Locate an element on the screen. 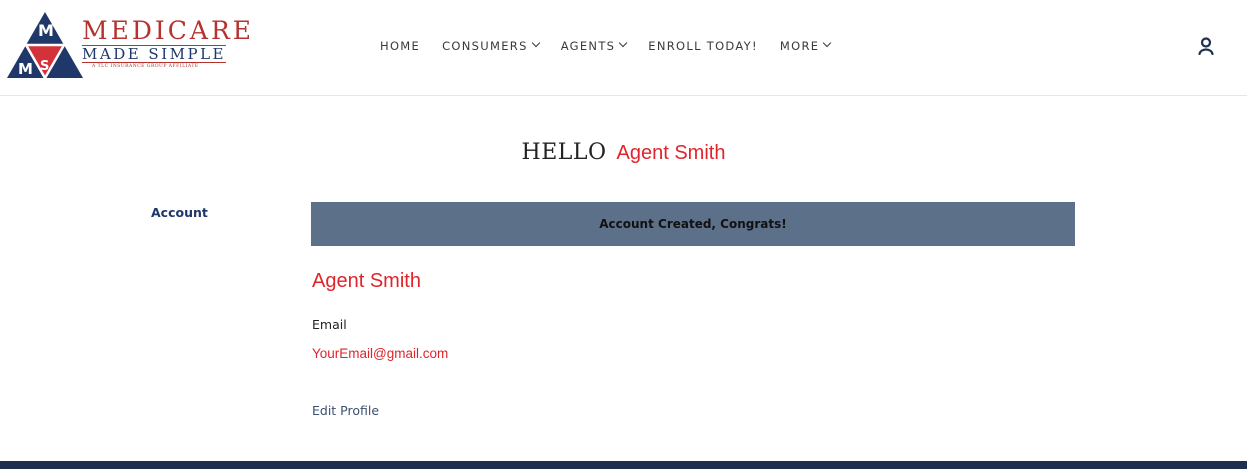  nav-item-label: HOME is located at coordinates (400, 46).